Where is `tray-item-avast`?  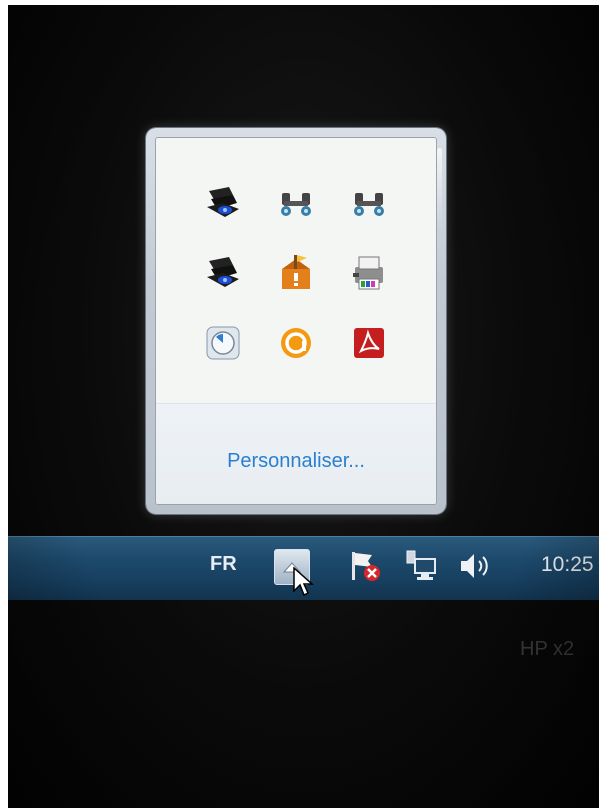 tray-item-avast is located at coordinates (295, 343).